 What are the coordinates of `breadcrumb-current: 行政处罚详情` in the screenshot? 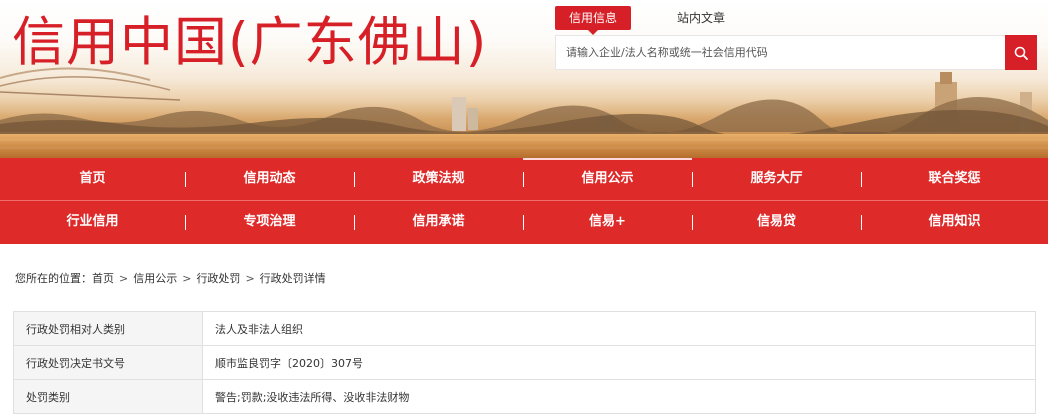 It's located at (292, 278).